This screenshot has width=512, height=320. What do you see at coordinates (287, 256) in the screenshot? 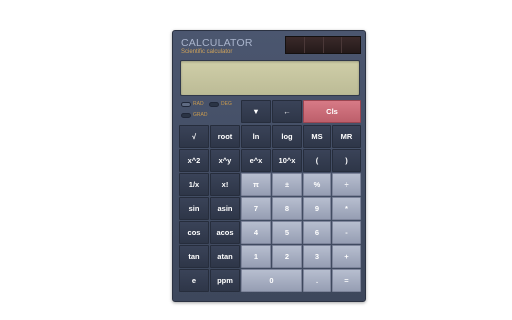
I see `key-2: 2` at bounding box center [287, 256].